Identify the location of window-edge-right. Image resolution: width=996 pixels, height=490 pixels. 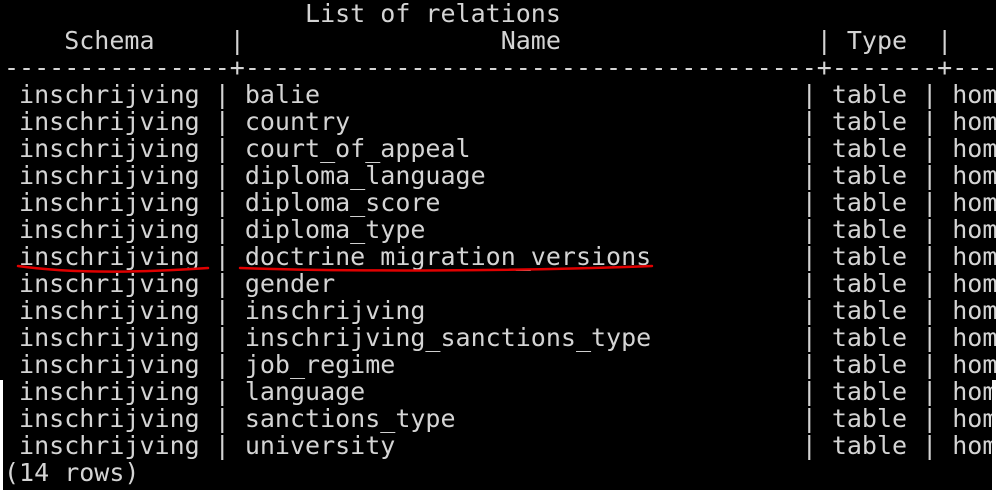
(994, 435).